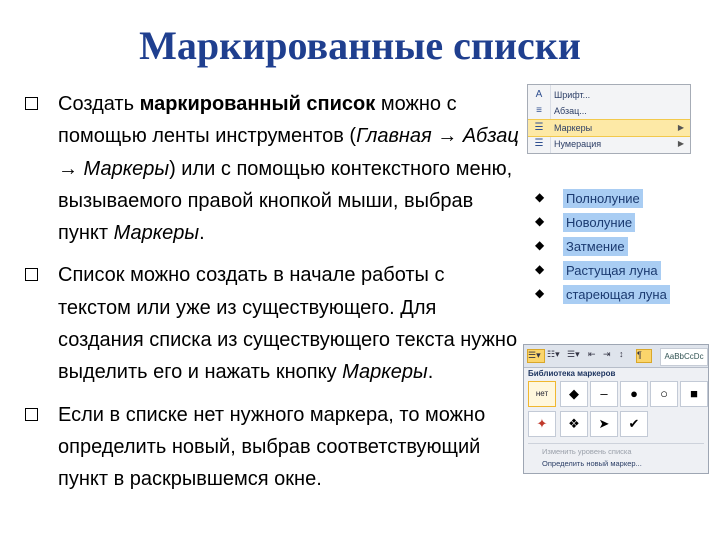 The width and height of the screenshot is (720, 540). Describe the element at coordinates (574, 424) in the screenshot. I see `four-diamond-marker-icon: ❖` at that location.